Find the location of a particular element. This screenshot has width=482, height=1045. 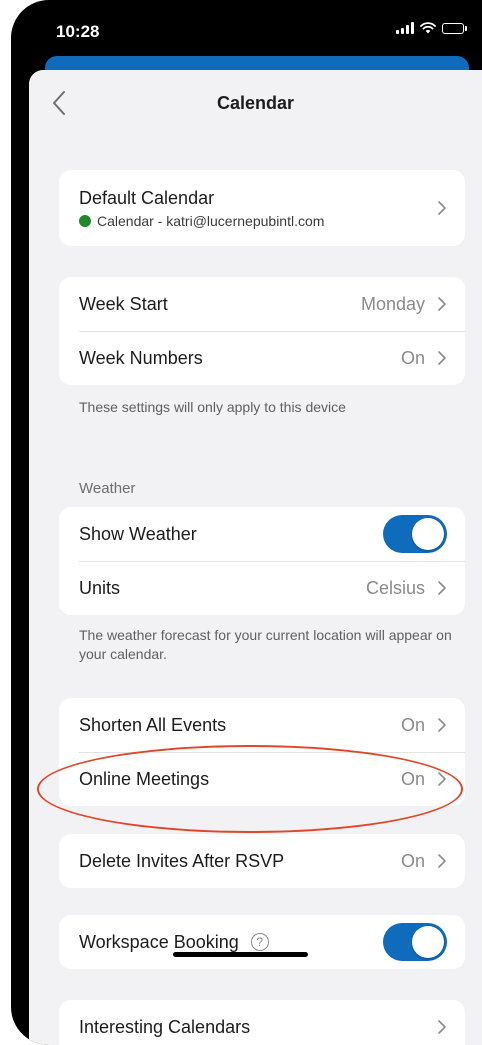

online-meetings-value: On is located at coordinates (412, 778).